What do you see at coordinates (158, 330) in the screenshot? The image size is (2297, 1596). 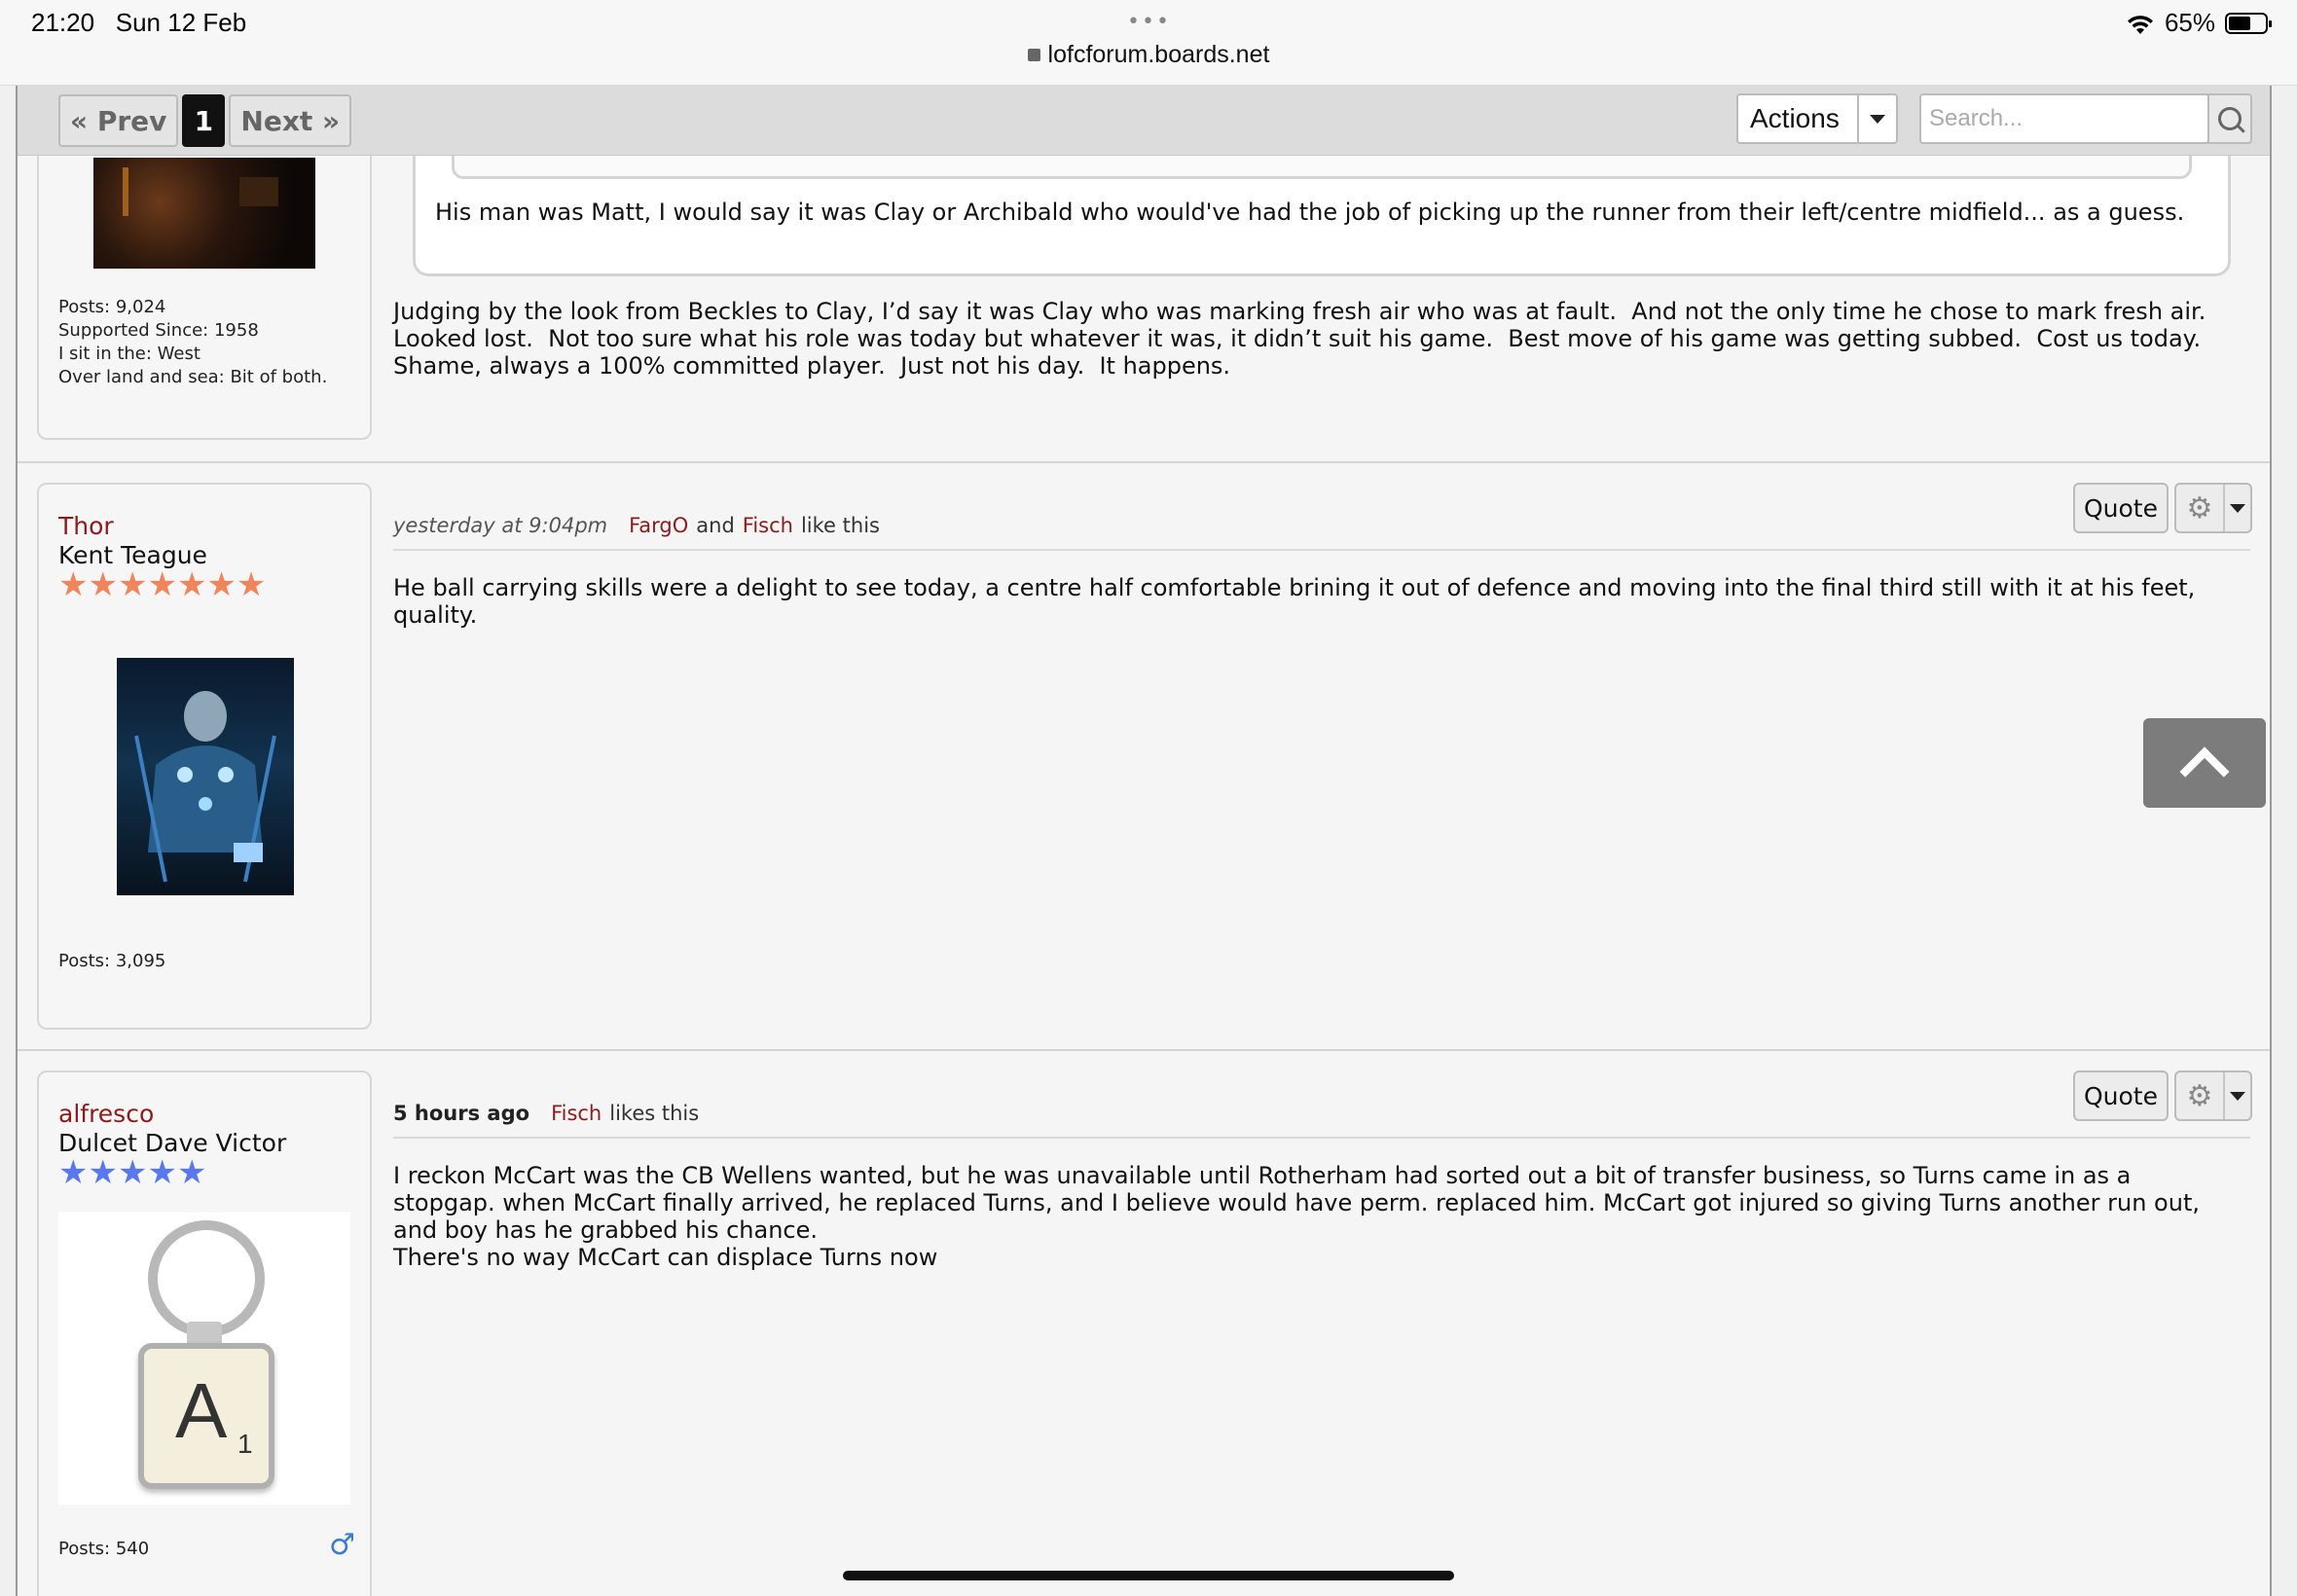 I see `stat-supported-since: Supported Since: 1958` at bounding box center [158, 330].